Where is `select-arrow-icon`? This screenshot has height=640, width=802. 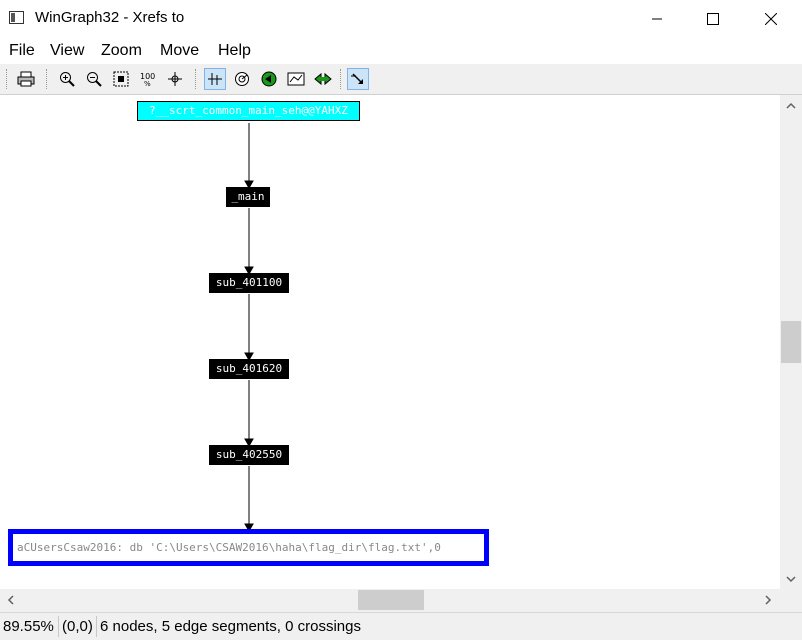 select-arrow-icon is located at coordinates (357, 78).